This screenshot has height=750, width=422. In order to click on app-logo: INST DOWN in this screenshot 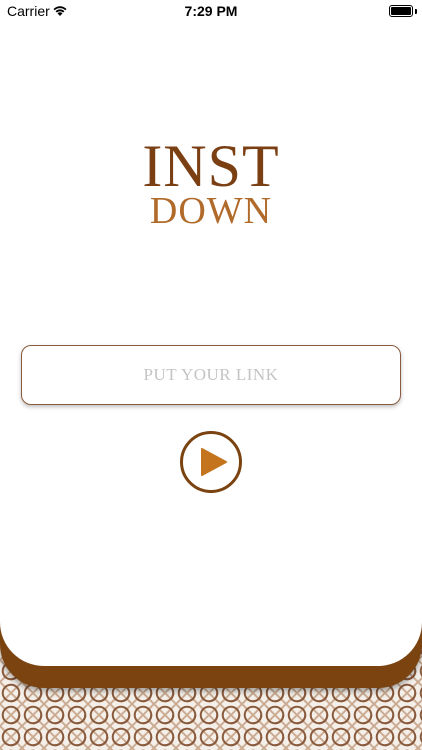, I will do `click(211, 182)`.